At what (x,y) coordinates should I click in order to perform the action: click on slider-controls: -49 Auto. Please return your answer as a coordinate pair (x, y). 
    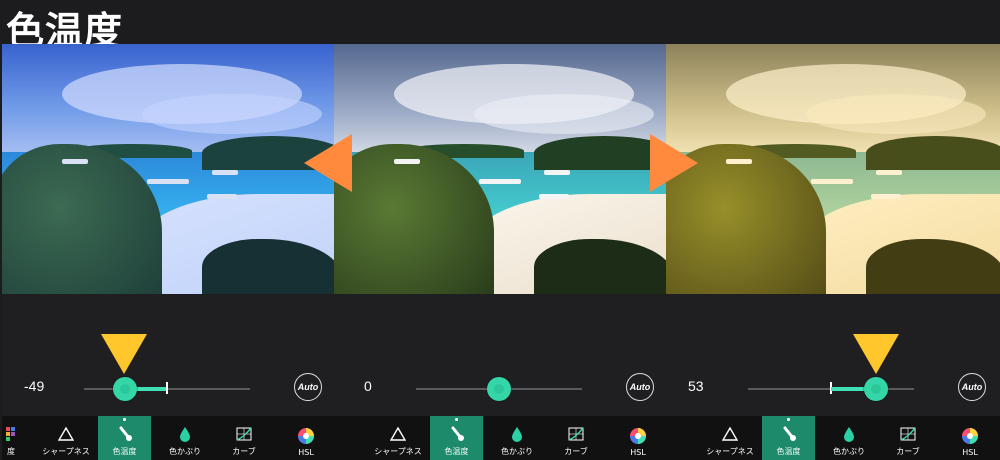
    Looking at the image, I should click on (168, 353).